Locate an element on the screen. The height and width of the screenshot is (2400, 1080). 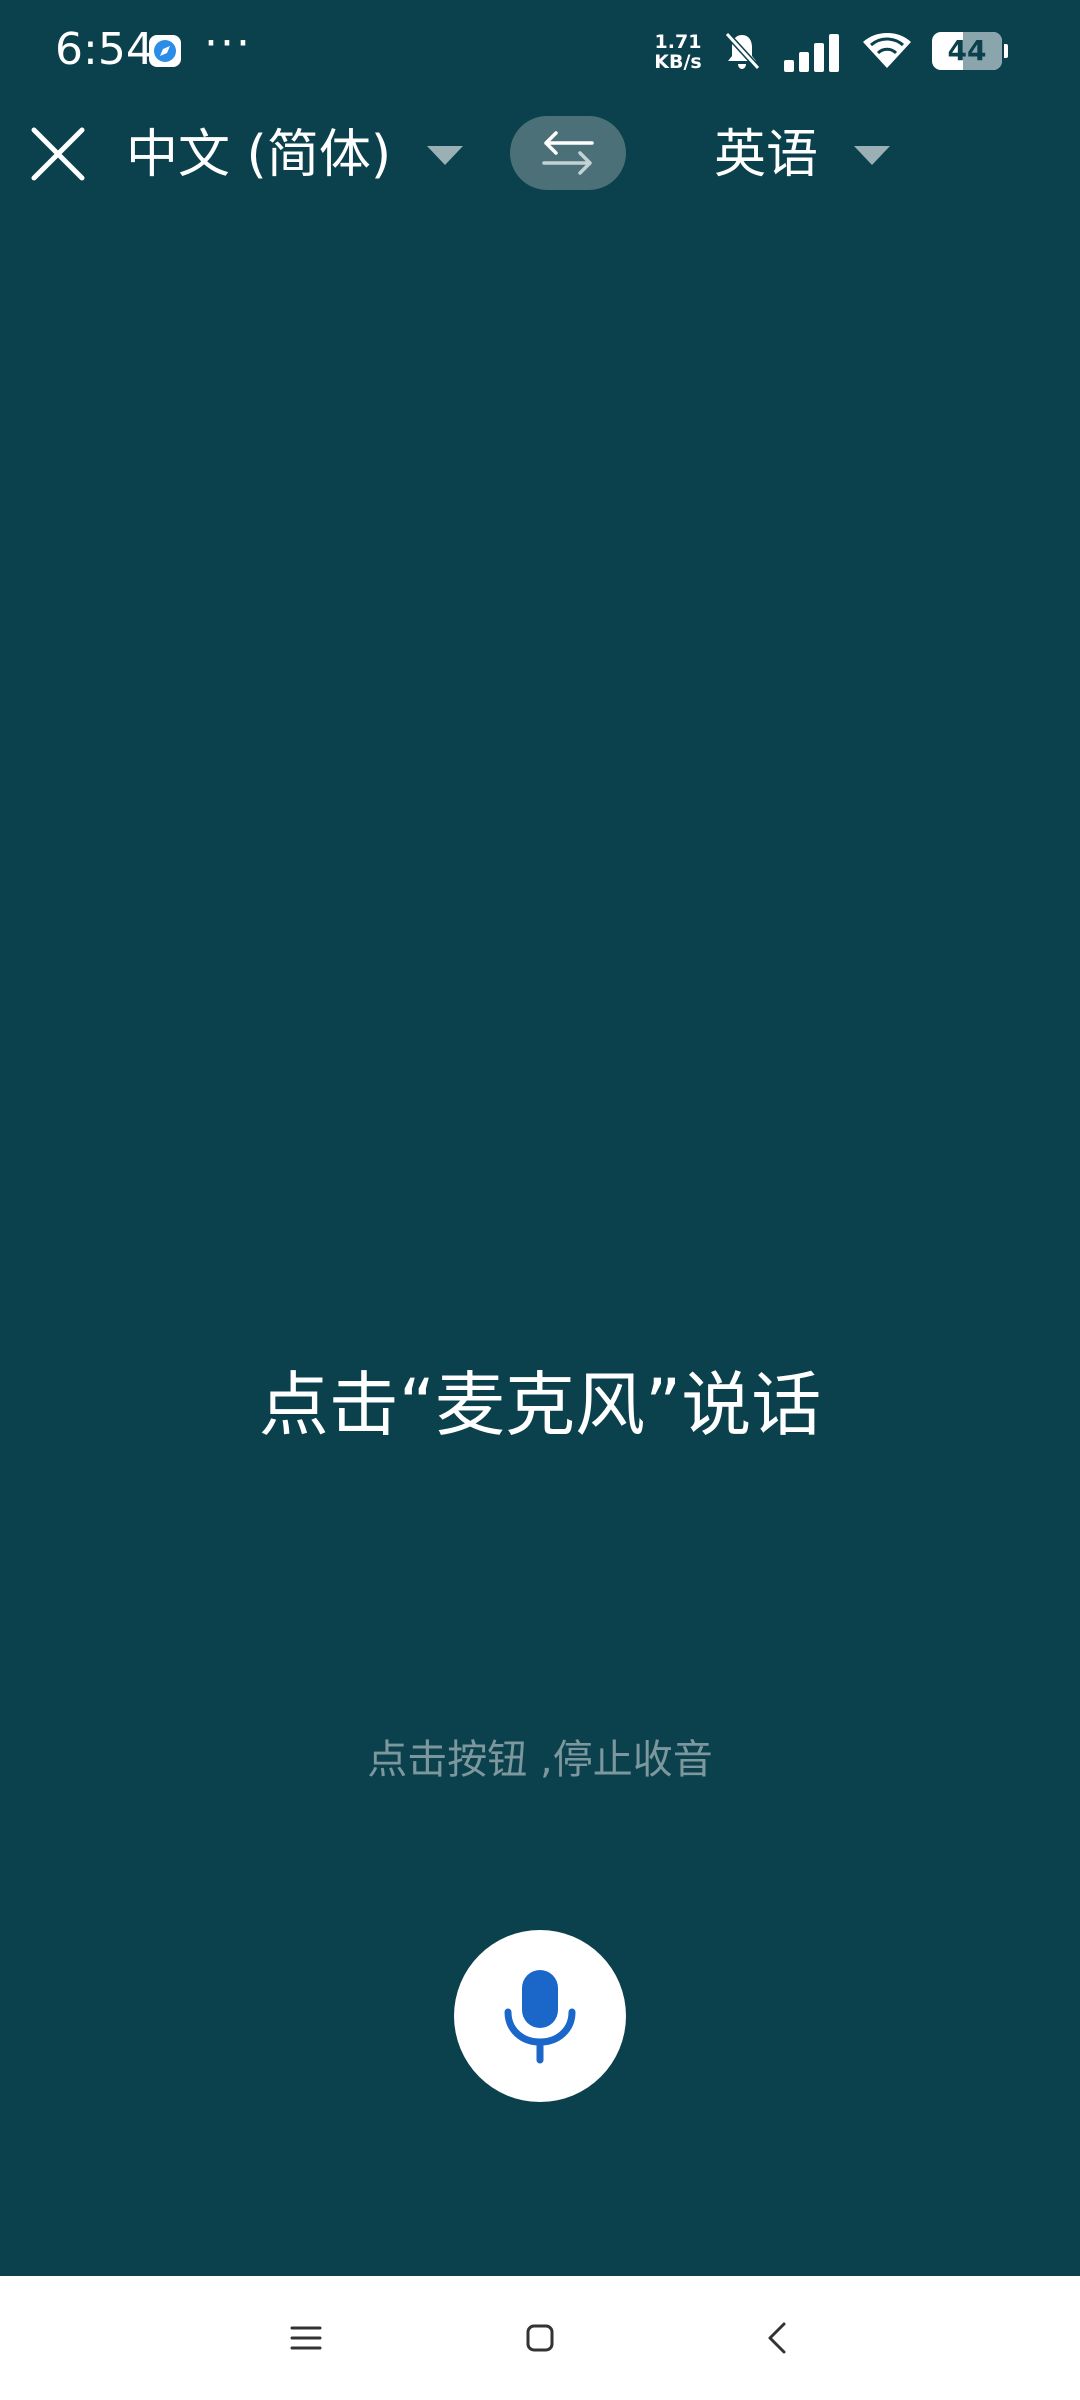
source-language-selector: 中文 (简体) is located at coordinates (295, 155).